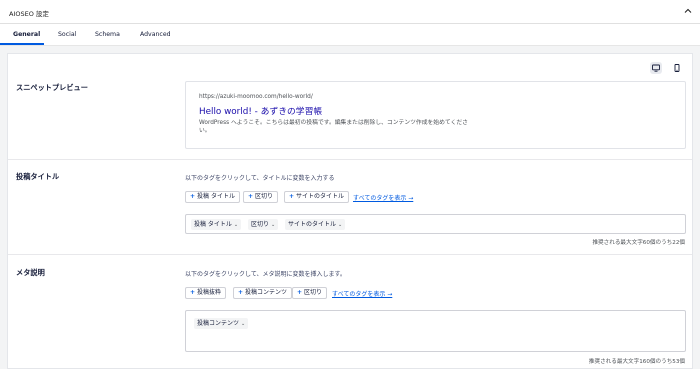 This screenshot has height=369, width=700. What do you see at coordinates (435, 224) in the screenshot?
I see `post-title-field: 投稿 タイトル ⌄ 区切り ⌄ サイトのタイトル ⌄` at bounding box center [435, 224].